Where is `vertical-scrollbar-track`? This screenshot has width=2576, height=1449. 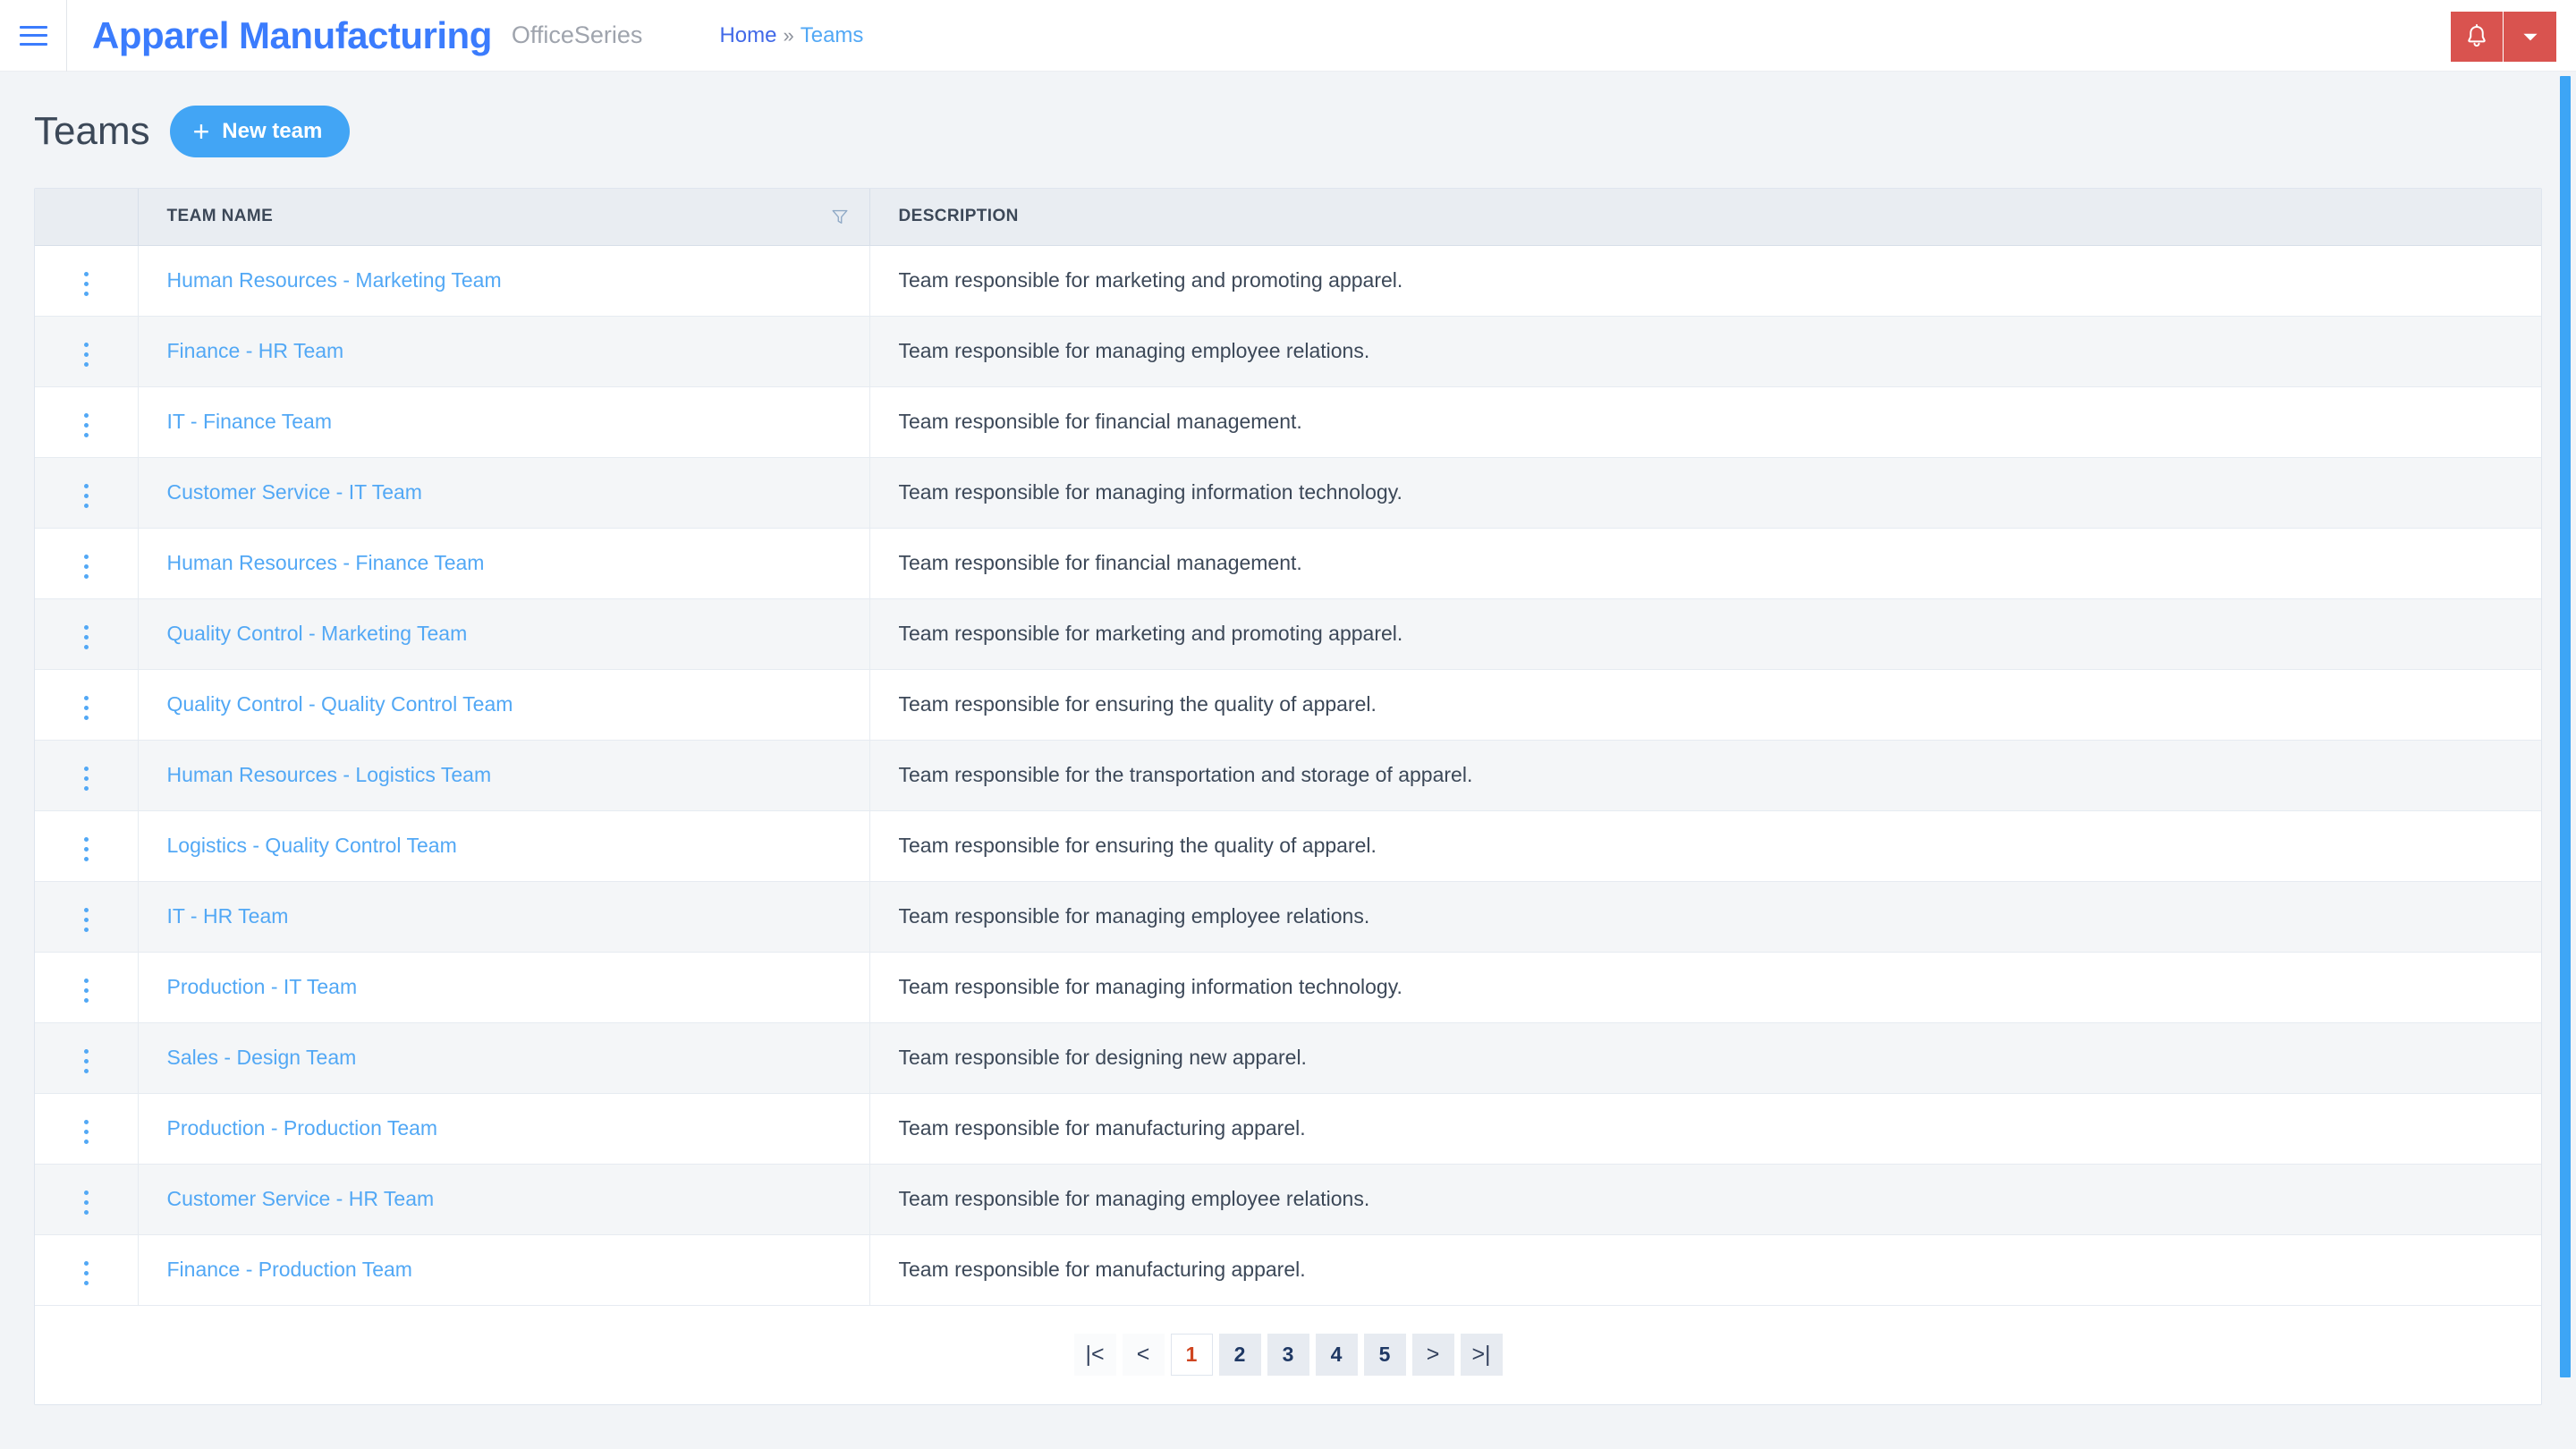
vertical-scrollbar-track is located at coordinates (2568, 760).